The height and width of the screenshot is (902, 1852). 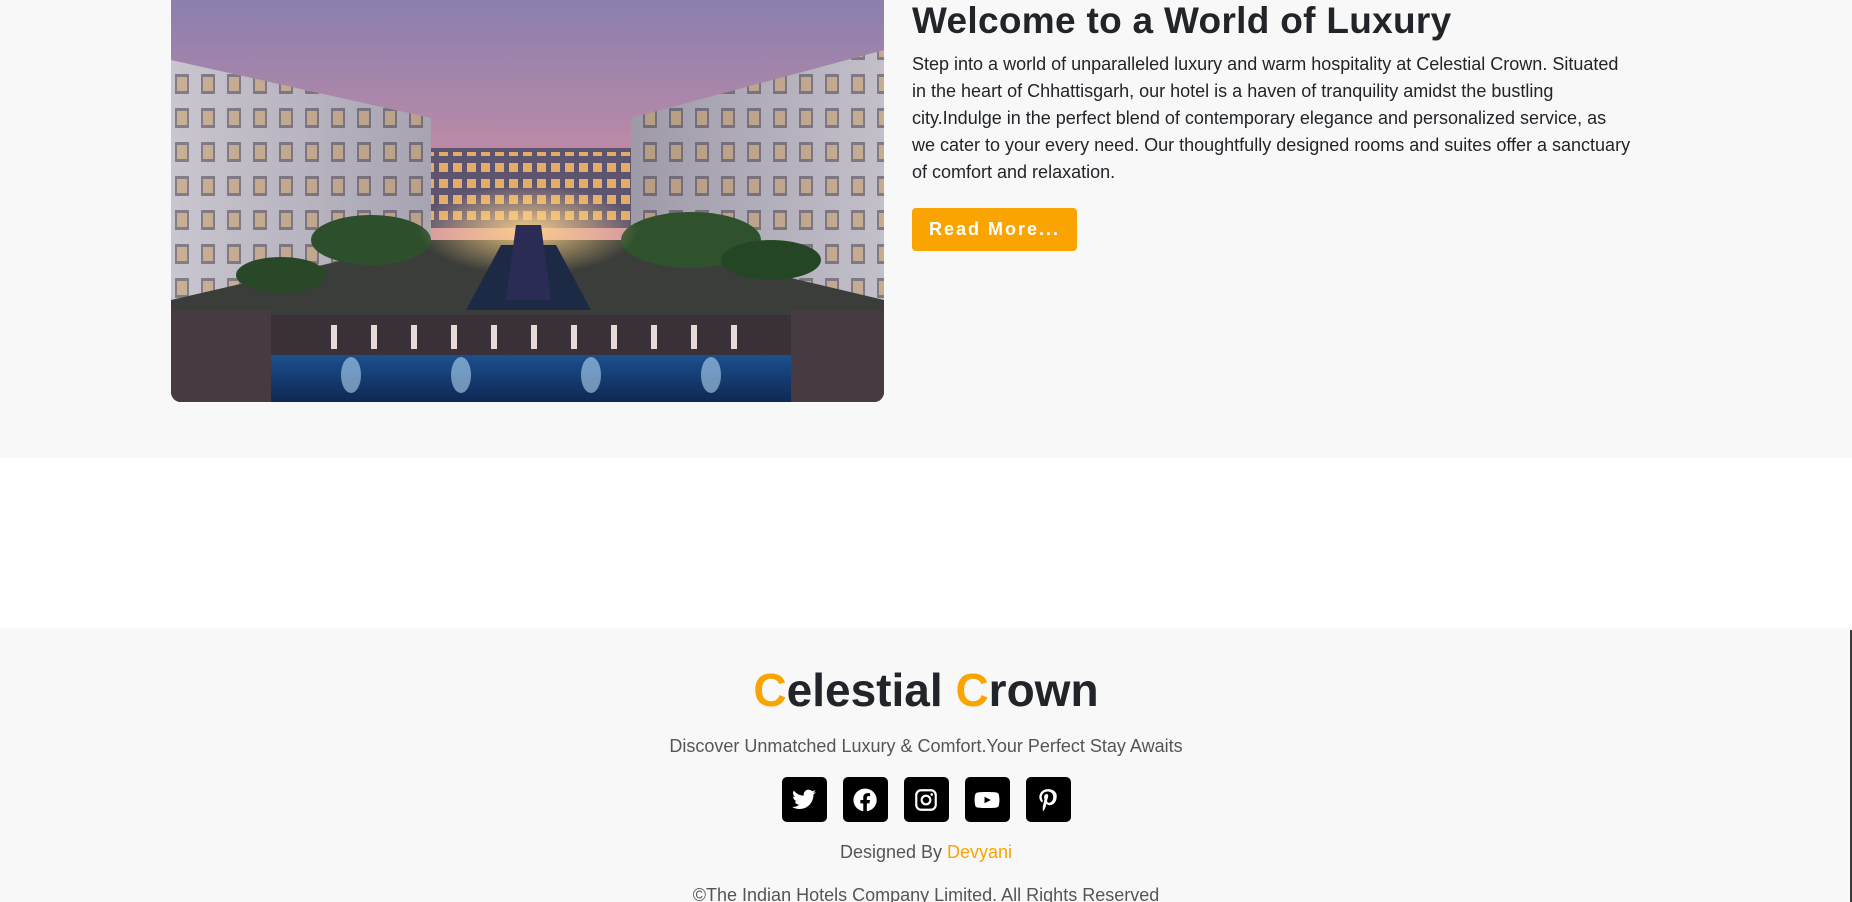 I want to click on brand-initial-1: C, so click(x=770, y=690).